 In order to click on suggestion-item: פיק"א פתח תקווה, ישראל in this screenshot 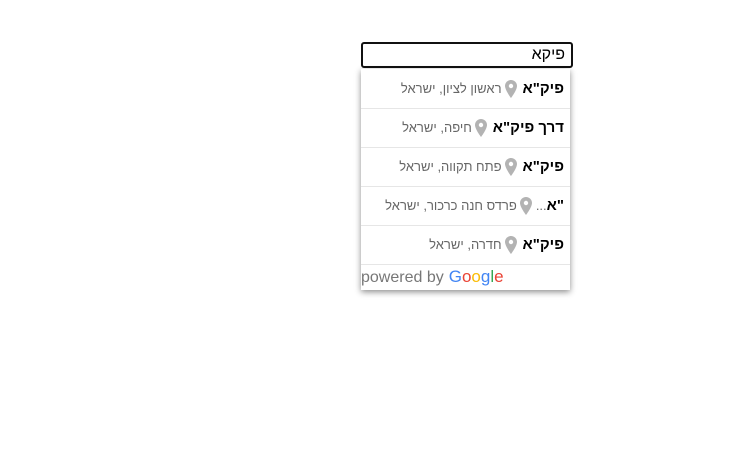, I will do `click(465, 167)`.